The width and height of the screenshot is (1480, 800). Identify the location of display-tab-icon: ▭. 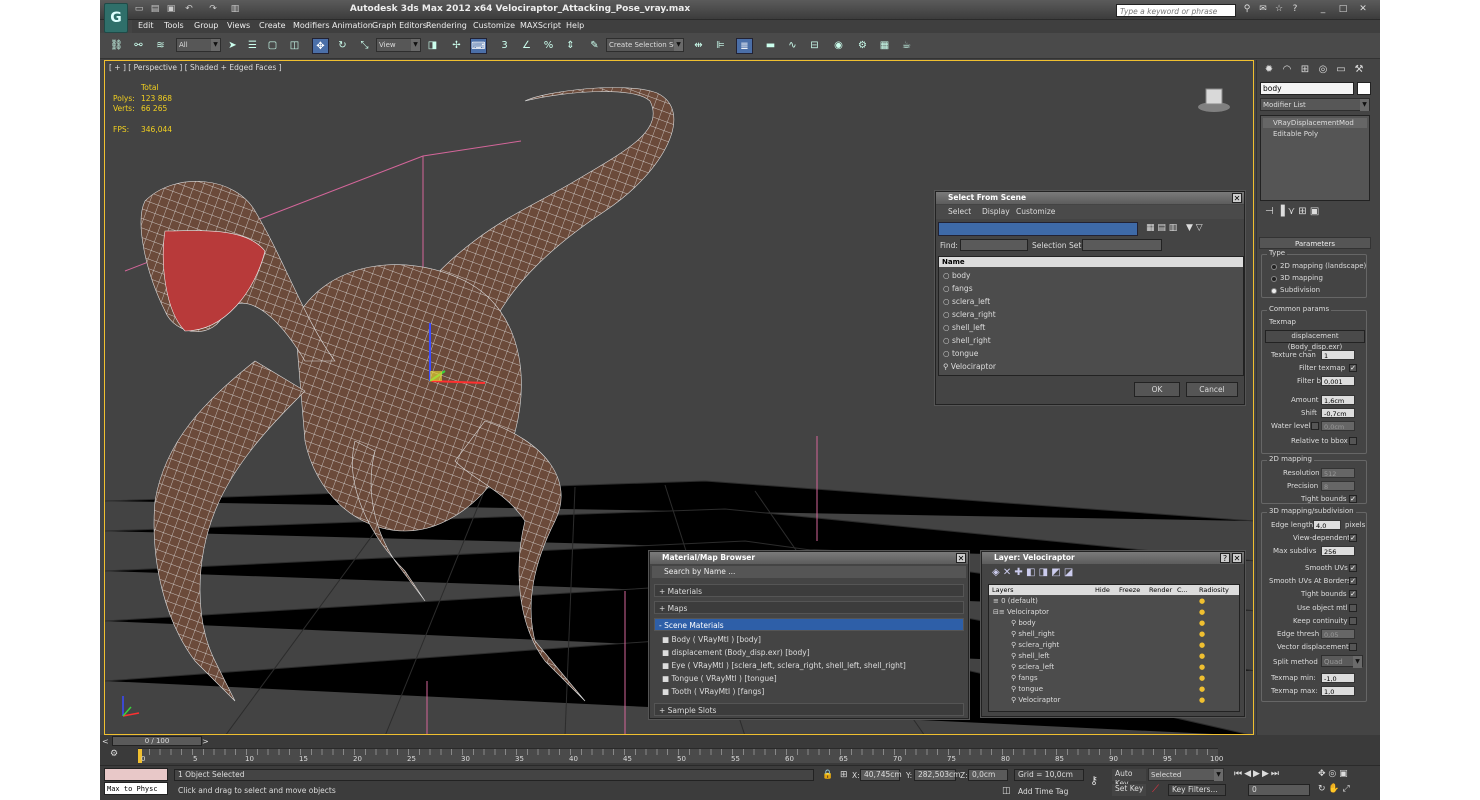
(1341, 70).